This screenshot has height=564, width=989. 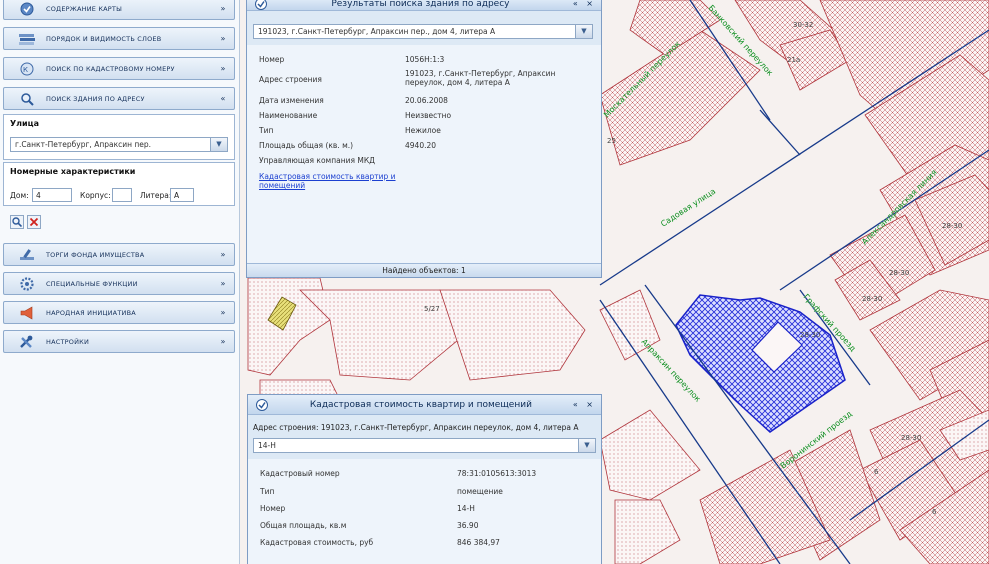 What do you see at coordinates (317, 542) in the screenshot?
I see `cadastral-key: Кадастровая стоимость, руб` at bounding box center [317, 542].